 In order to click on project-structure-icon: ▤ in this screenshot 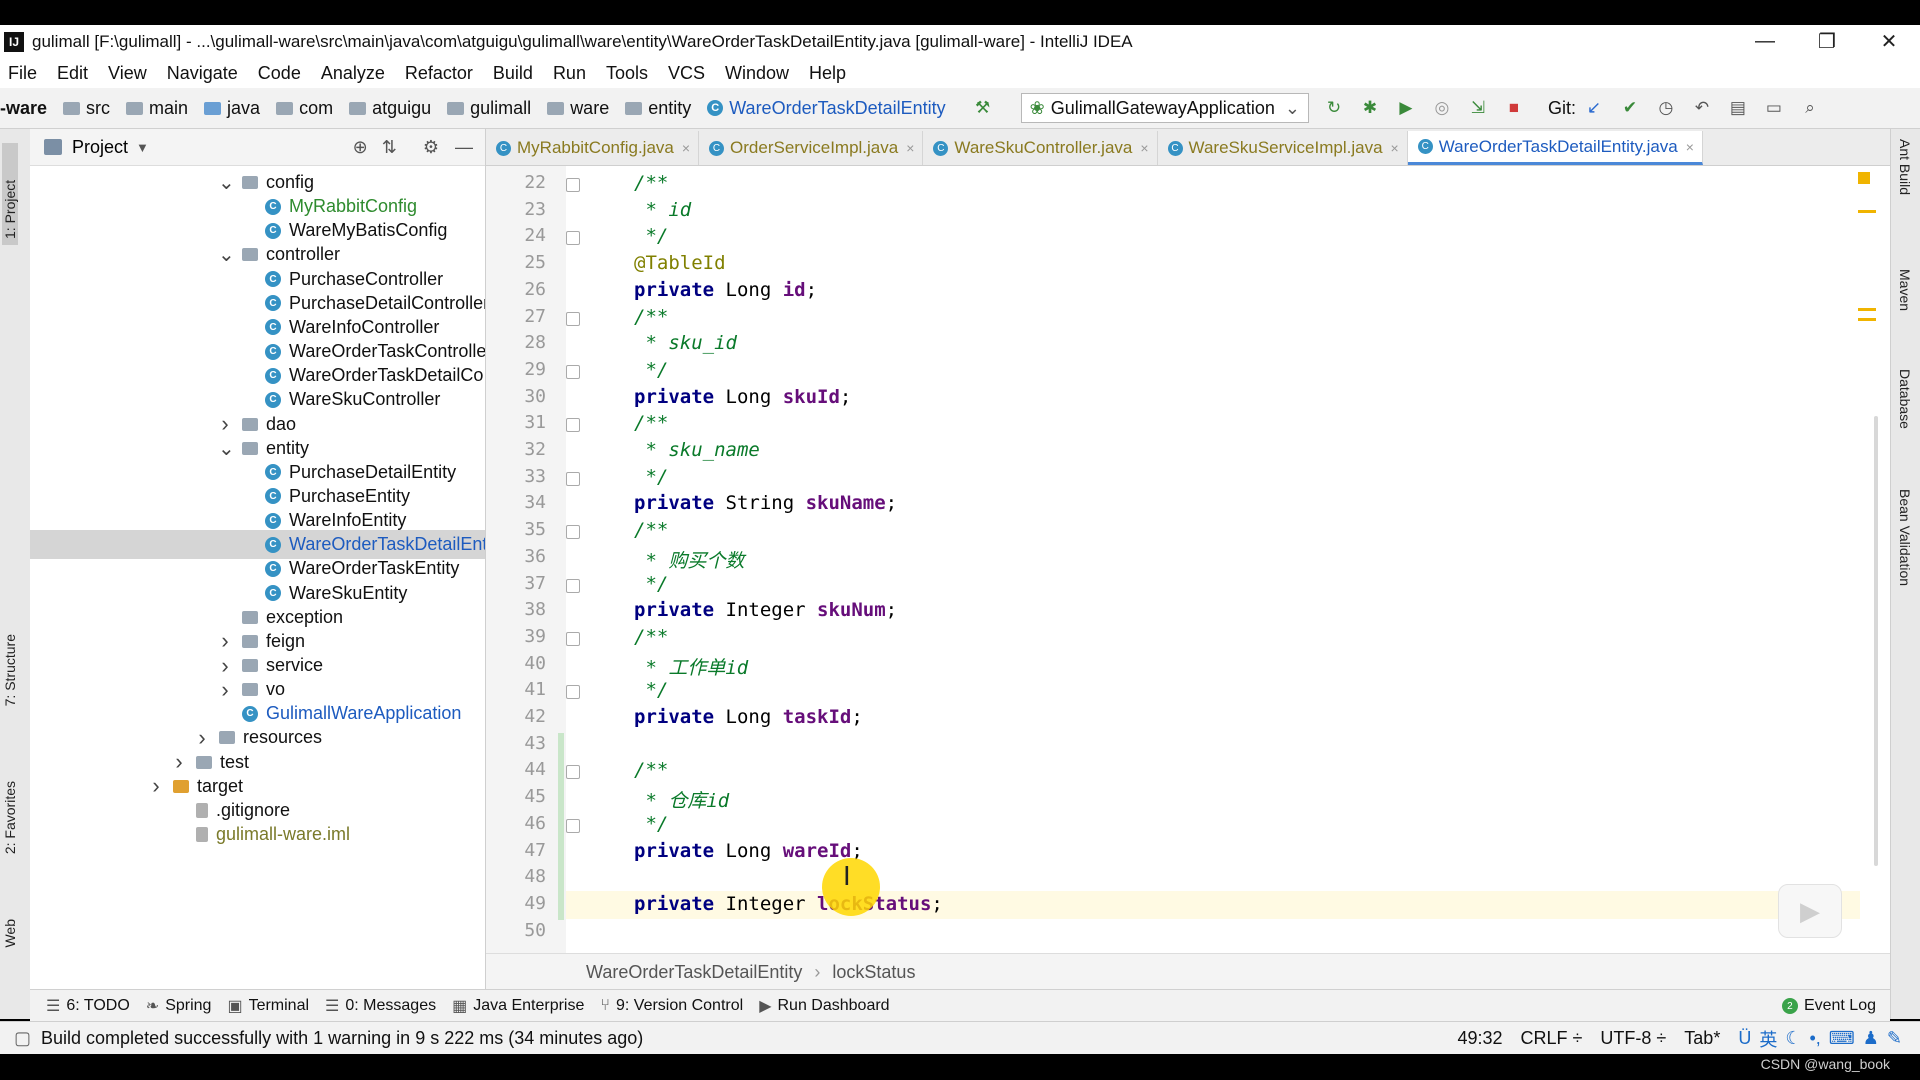, I will do `click(1738, 108)`.